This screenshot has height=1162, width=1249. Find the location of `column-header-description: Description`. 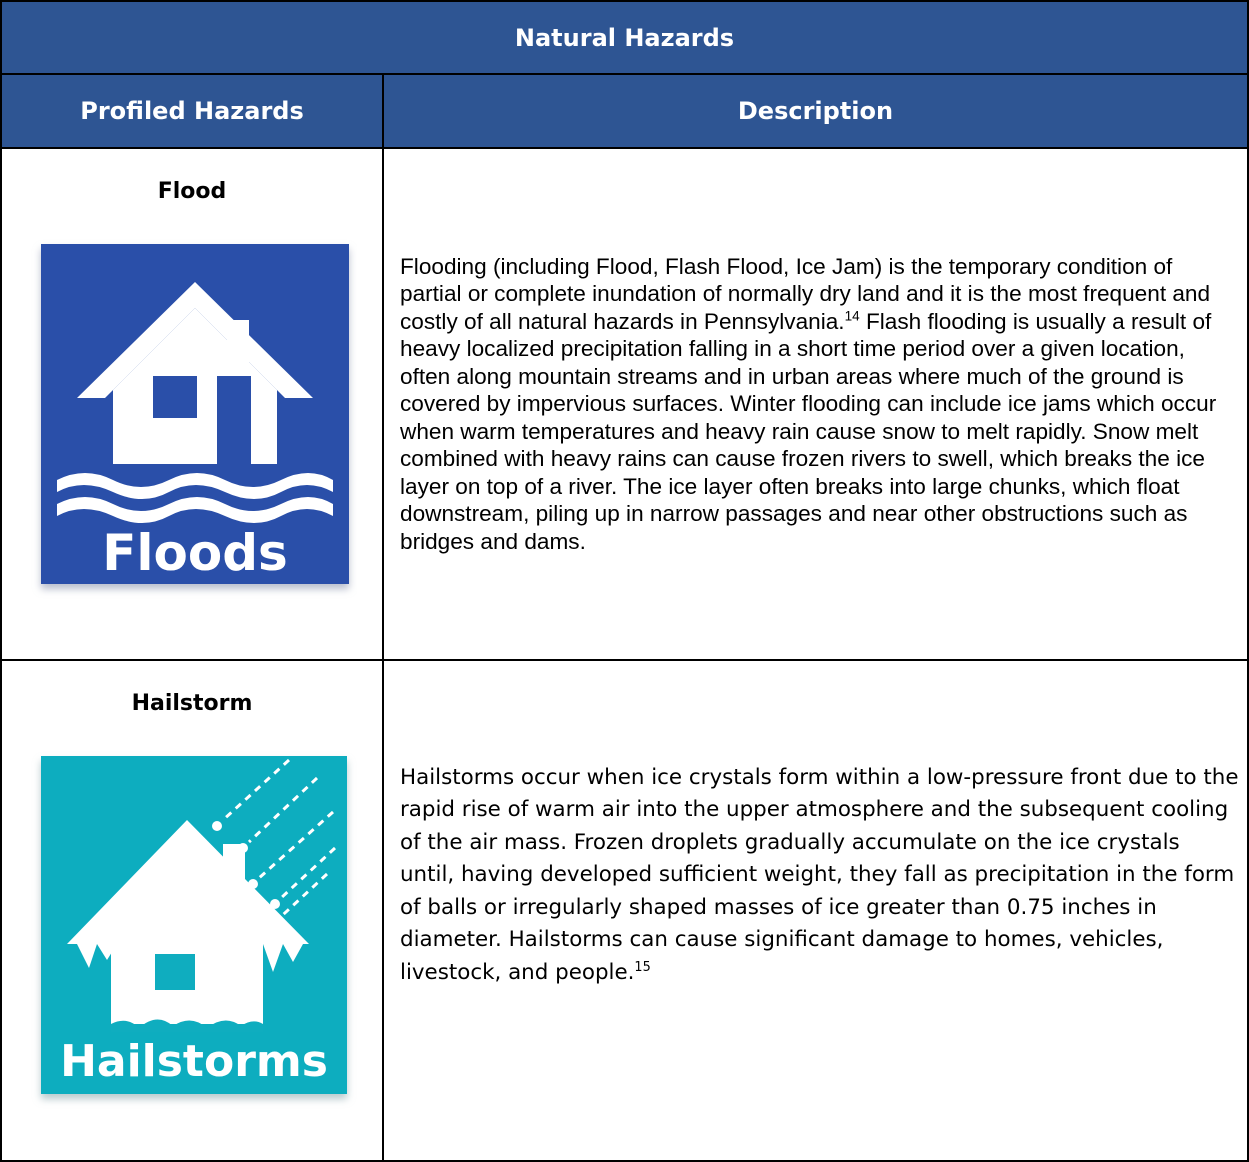

column-header-description: Description is located at coordinates (815, 111).